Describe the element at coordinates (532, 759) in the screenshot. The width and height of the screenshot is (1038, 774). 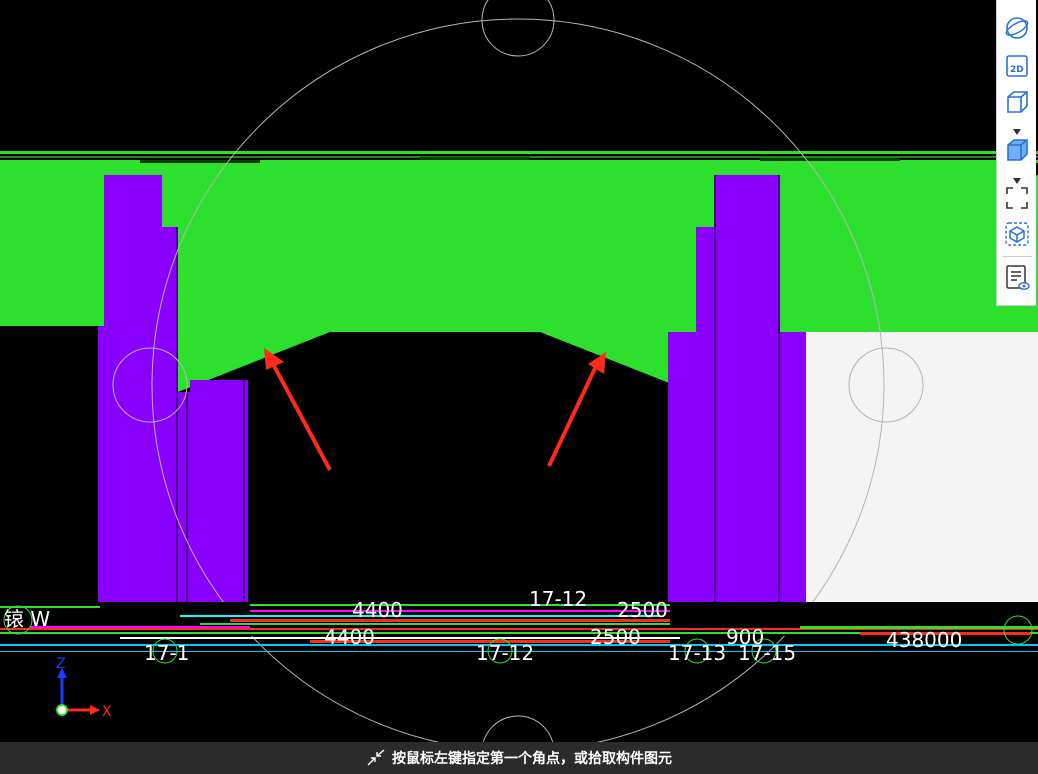
I see `status-message: 按鼠标左键指定第一个角点，或拾取构件图元` at that location.